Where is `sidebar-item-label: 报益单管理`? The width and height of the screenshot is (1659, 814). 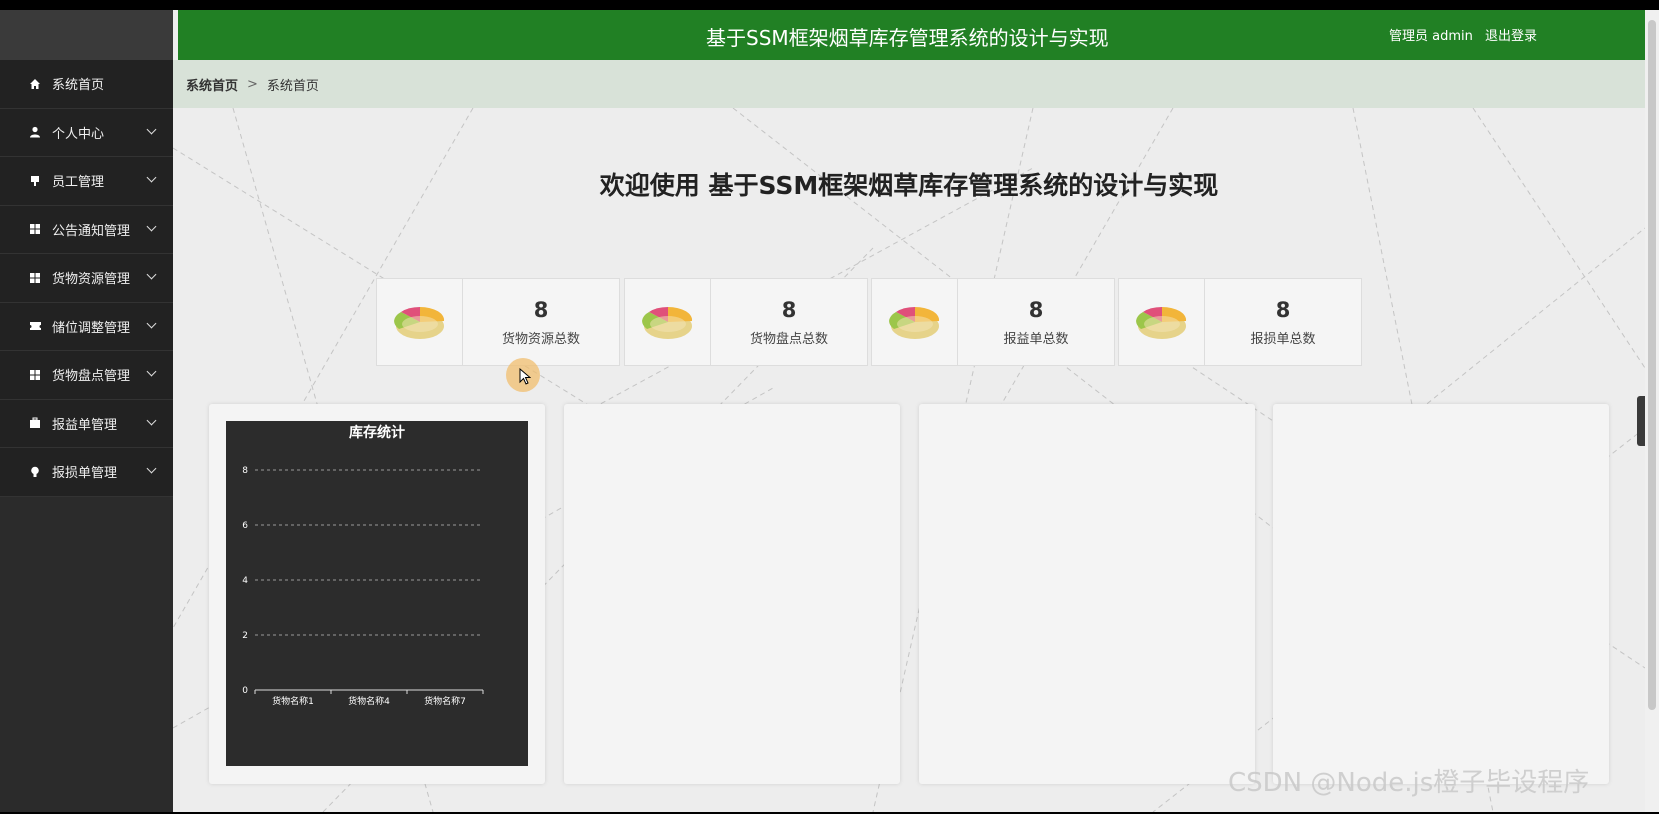
sidebar-item-label: 报益单管理 is located at coordinates (85, 425).